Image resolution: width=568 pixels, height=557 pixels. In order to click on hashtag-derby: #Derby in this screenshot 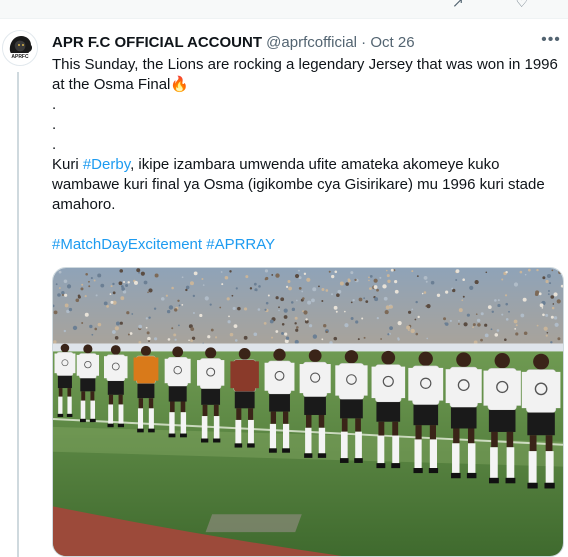, I will do `click(106, 164)`.